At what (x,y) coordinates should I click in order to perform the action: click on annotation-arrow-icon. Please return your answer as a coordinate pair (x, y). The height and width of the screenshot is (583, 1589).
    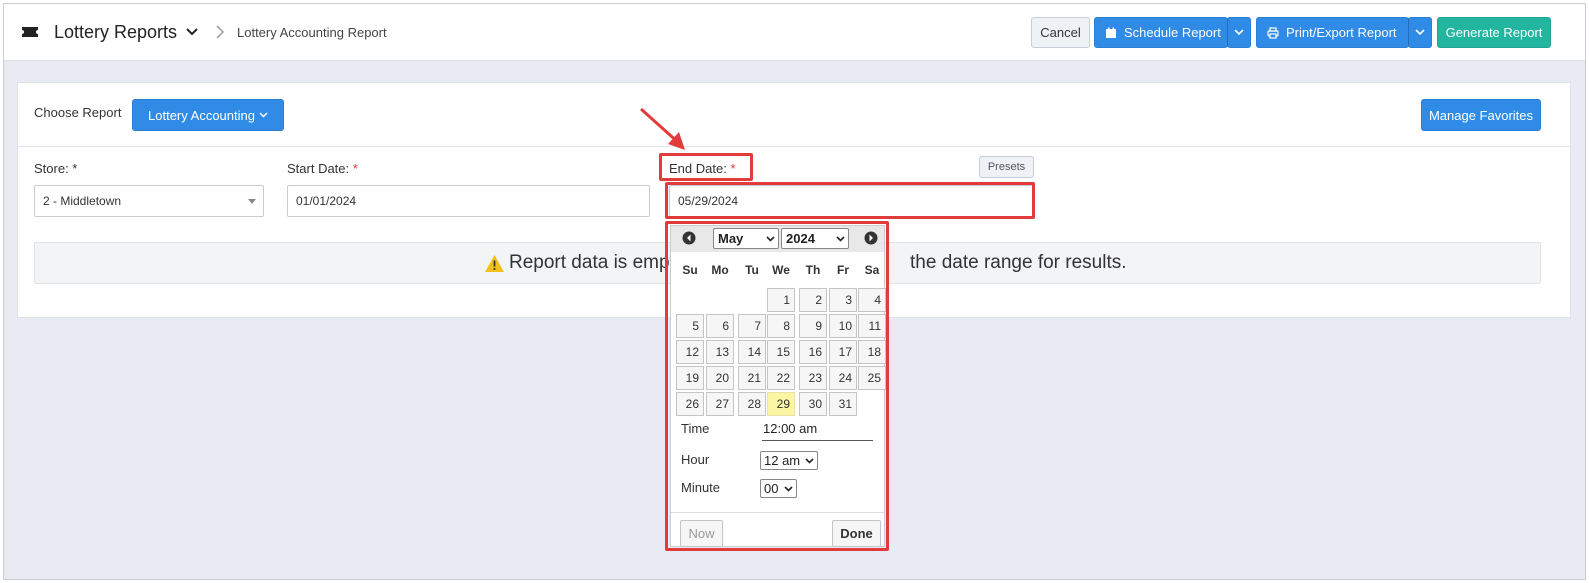
    Looking at the image, I should click on (662, 128).